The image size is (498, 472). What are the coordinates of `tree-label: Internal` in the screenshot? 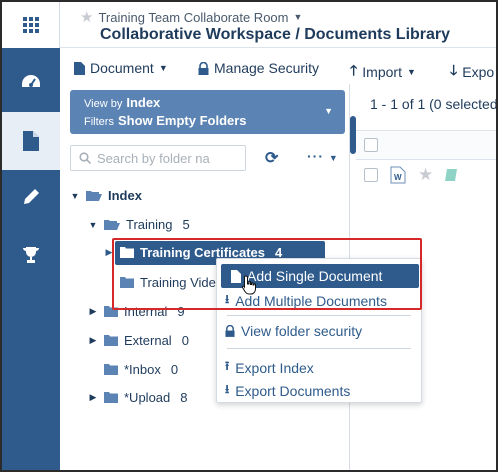 It's located at (146, 311).